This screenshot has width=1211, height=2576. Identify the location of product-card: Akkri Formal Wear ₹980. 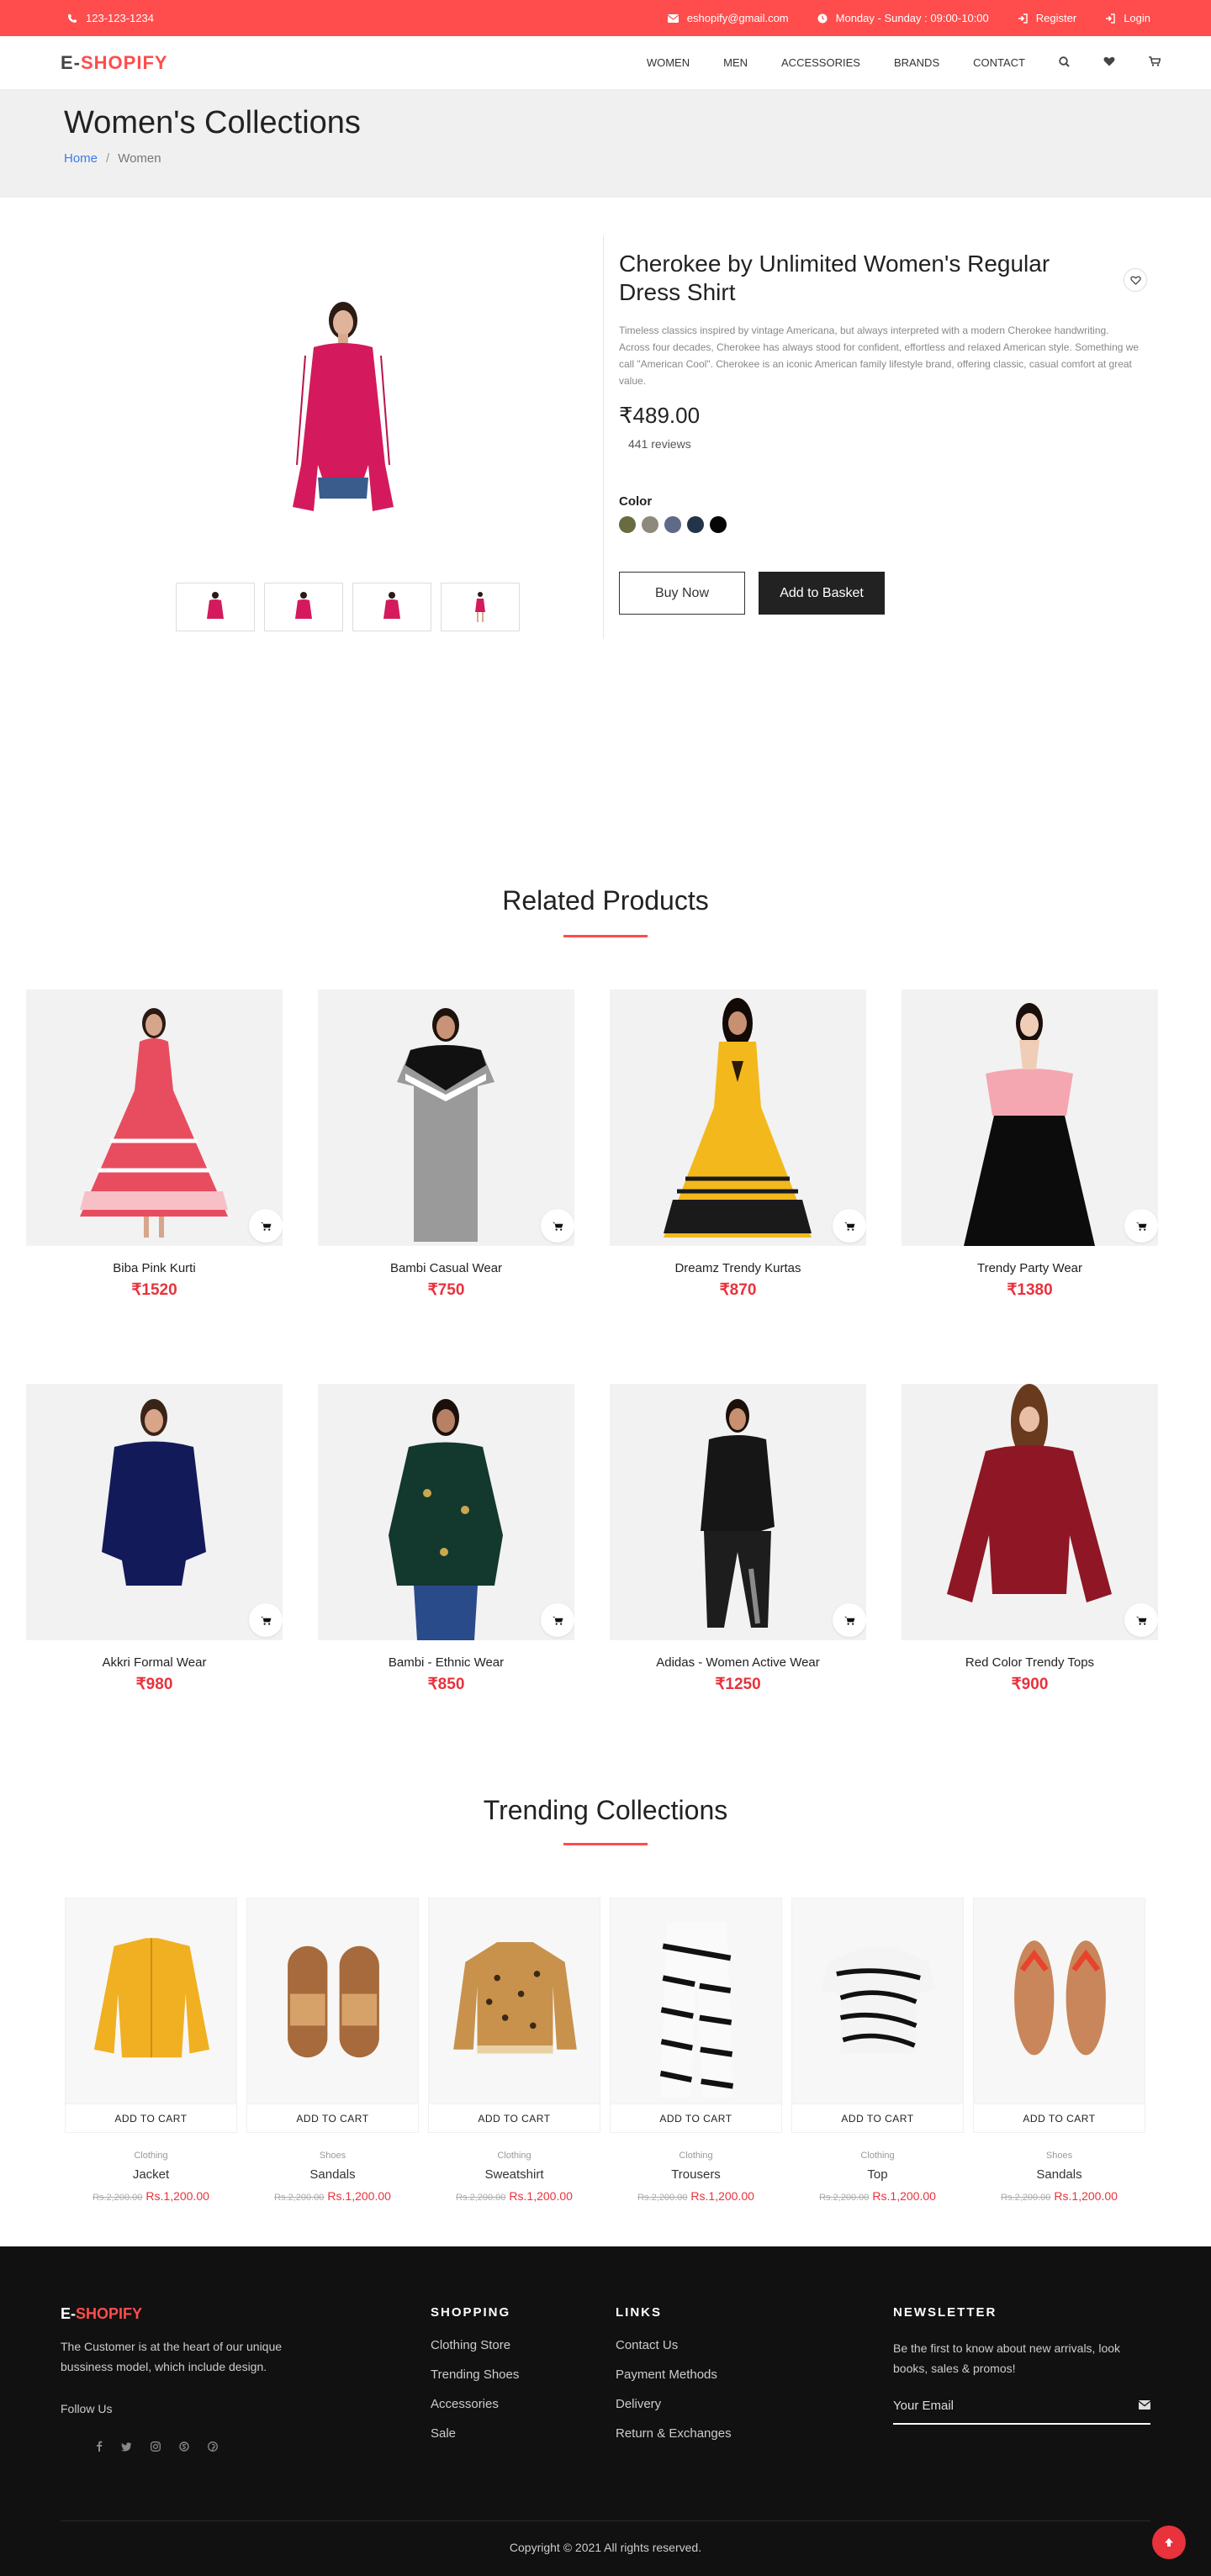
(154, 1539).